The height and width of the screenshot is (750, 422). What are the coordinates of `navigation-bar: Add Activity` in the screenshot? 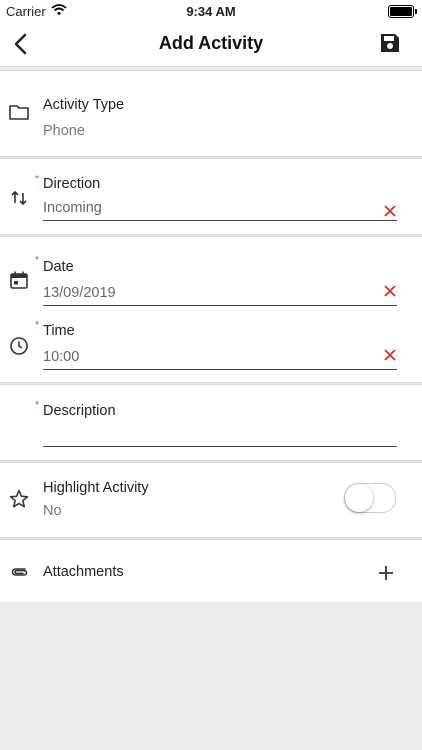 It's located at (211, 44).